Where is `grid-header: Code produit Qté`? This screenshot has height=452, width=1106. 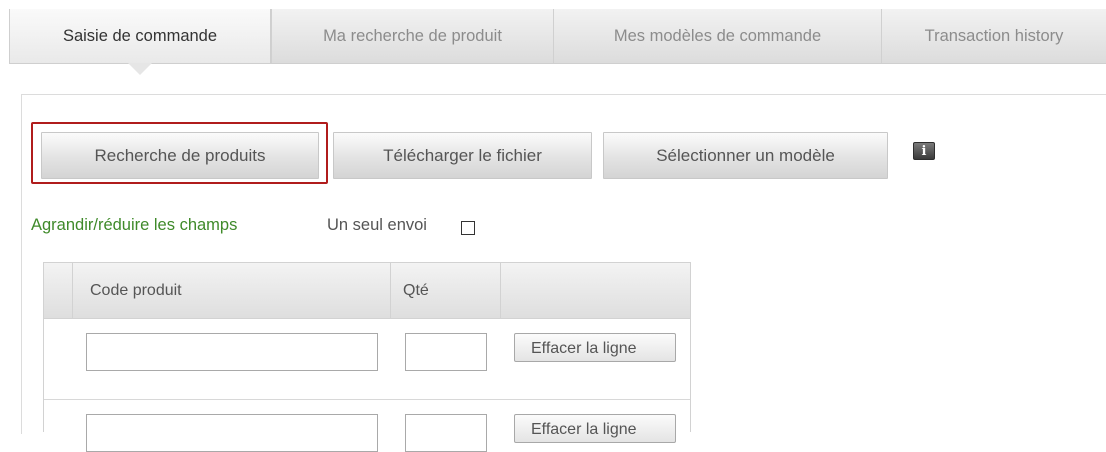 grid-header: Code produit Qté is located at coordinates (367, 291).